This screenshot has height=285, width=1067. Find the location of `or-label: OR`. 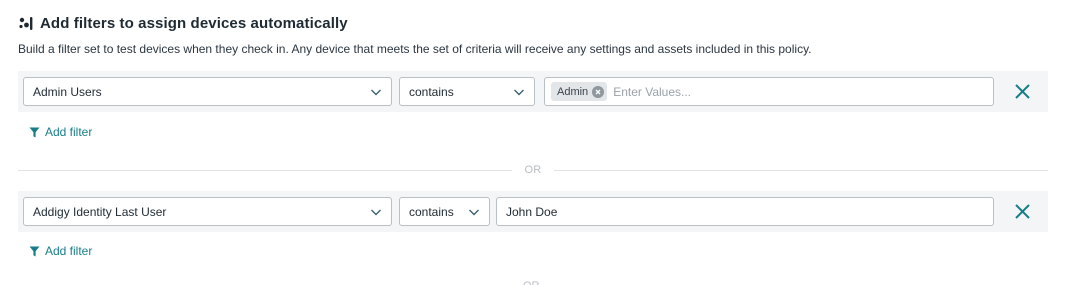

or-label: OR is located at coordinates (533, 170).